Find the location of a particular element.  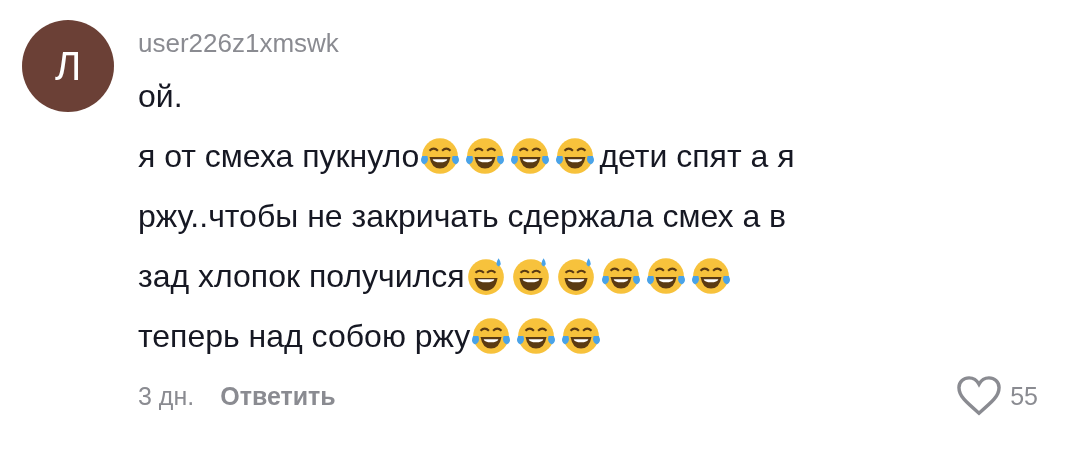

comment-text: я от смеха пукнуло is located at coordinates (279, 156).